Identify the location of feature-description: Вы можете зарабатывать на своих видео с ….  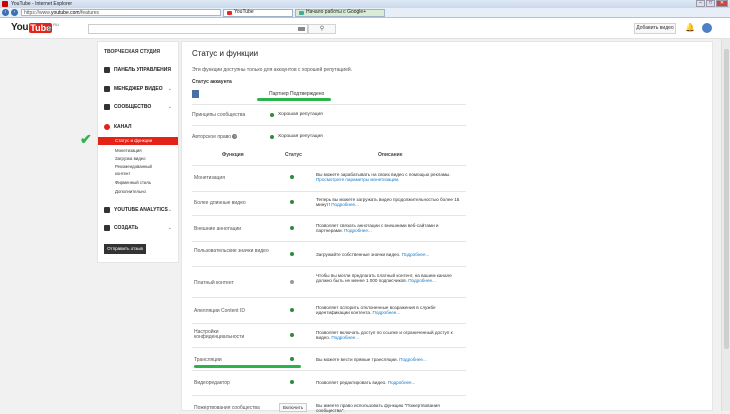
(391, 177).